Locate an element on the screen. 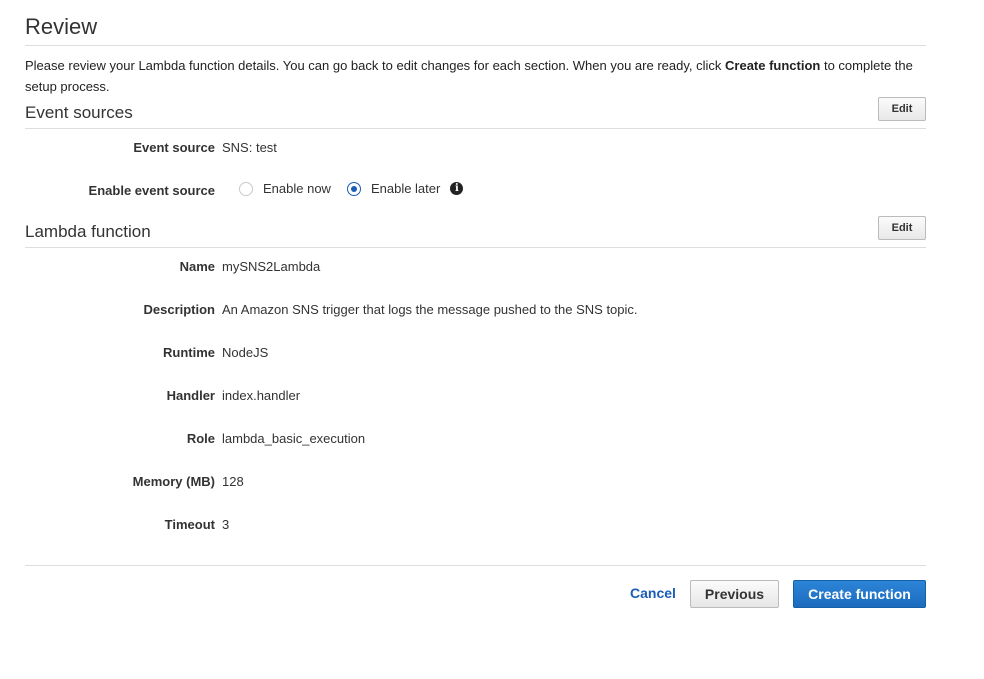 This screenshot has width=984, height=679. field-label: Memory (MB) is located at coordinates (173, 481).